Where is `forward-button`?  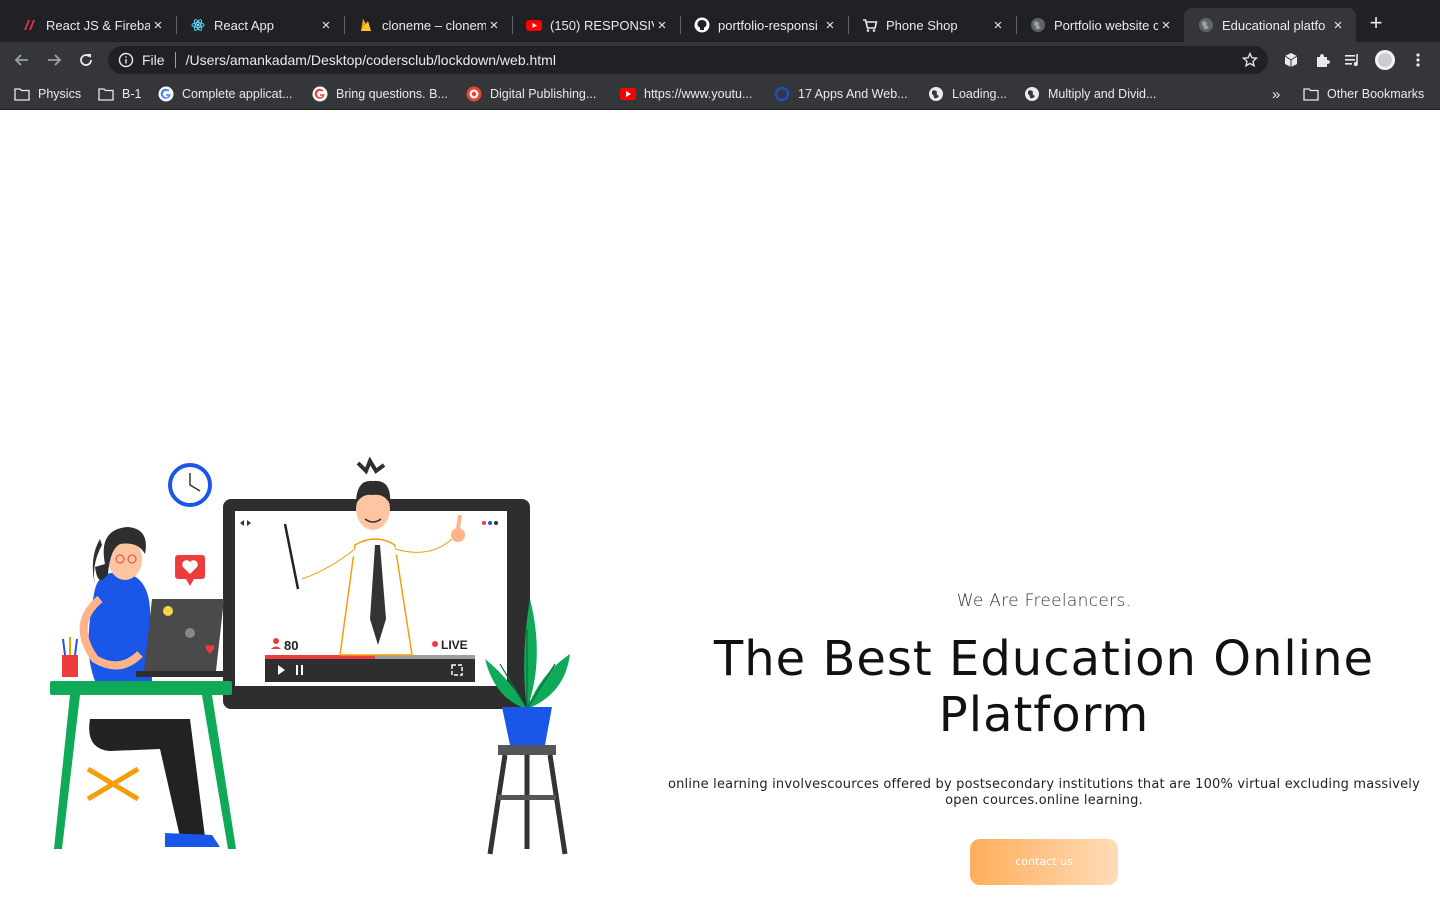 forward-button is located at coordinates (54, 60).